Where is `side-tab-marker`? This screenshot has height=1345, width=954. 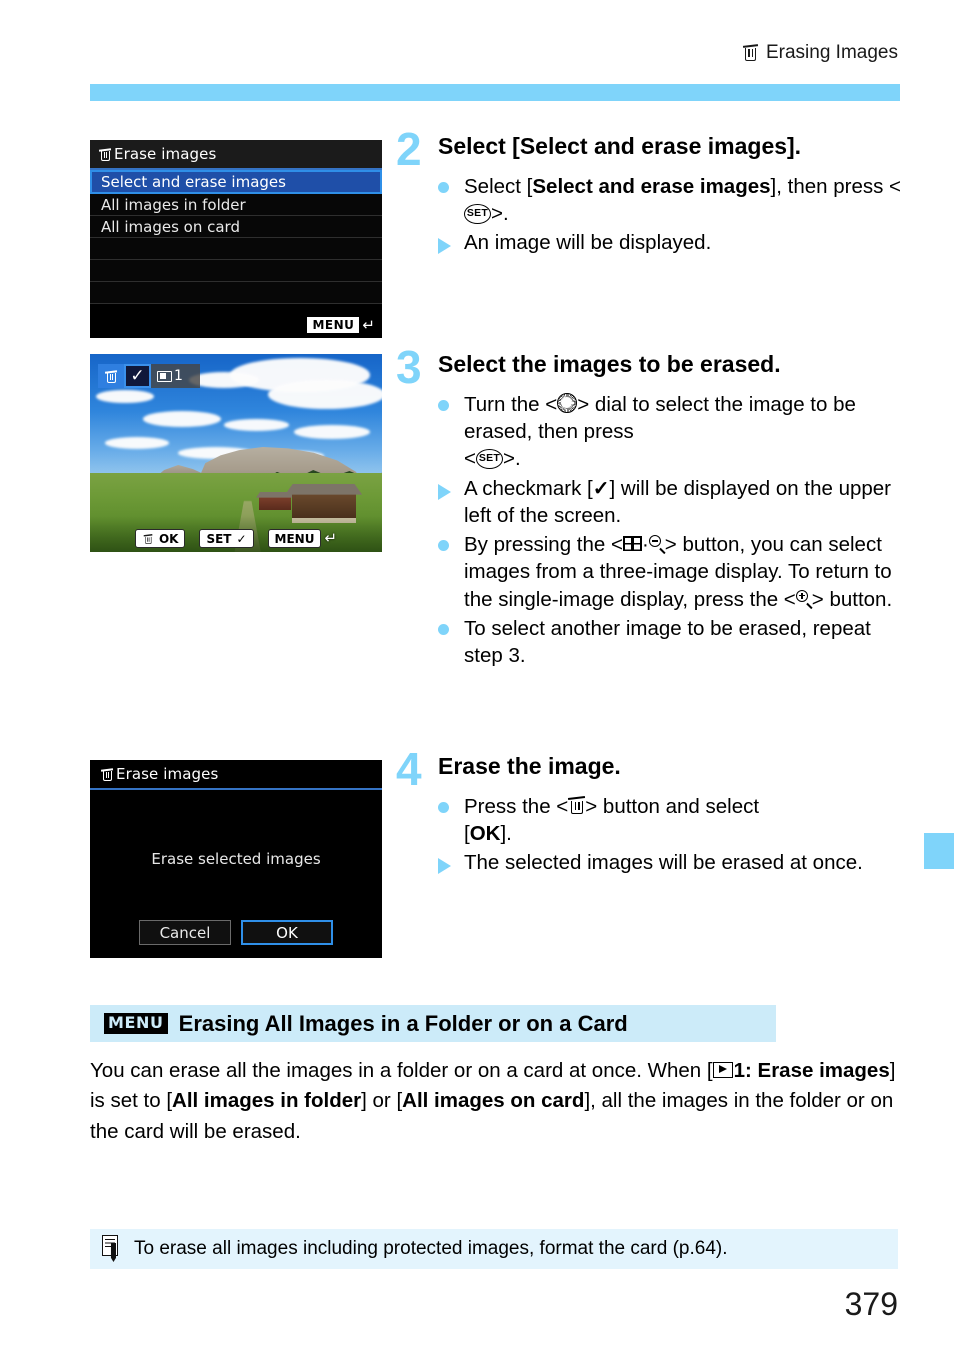
side-tab-marker is located at coordinates (939, 851).